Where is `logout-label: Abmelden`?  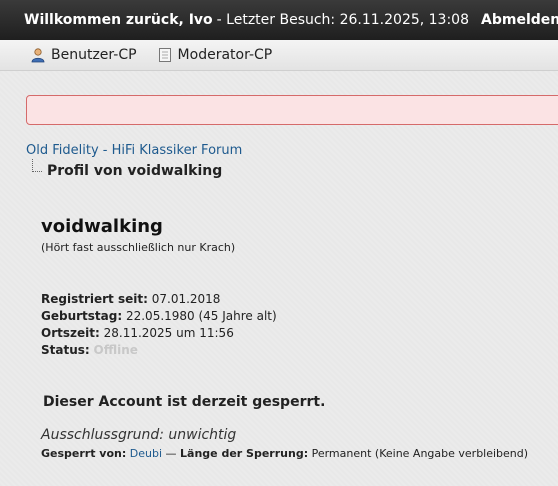 logout-label: Abmelden is located at coordinates (519, 20).